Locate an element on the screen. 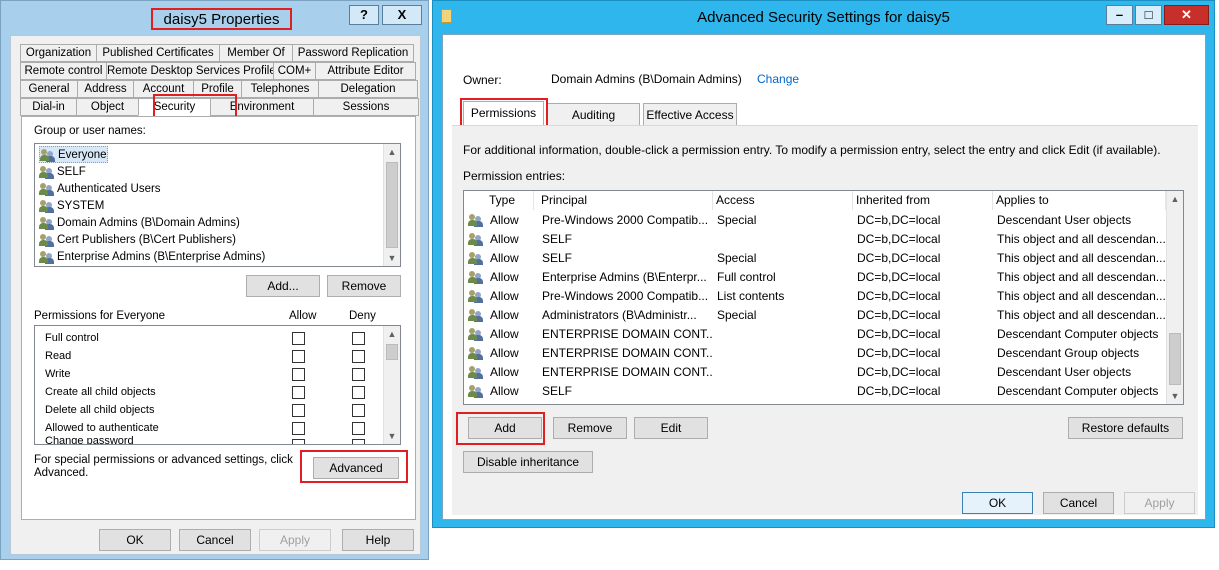 This screenshot has height=570, width=1219. tab-environment: Environment is located at coordinates (262, 107).